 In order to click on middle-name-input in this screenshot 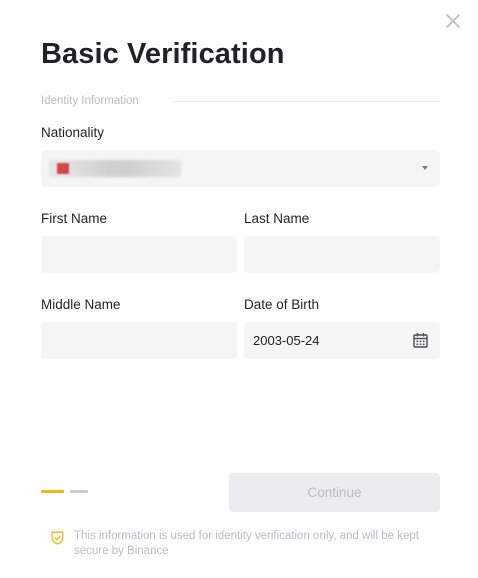, I will do `click(139, 340)`.